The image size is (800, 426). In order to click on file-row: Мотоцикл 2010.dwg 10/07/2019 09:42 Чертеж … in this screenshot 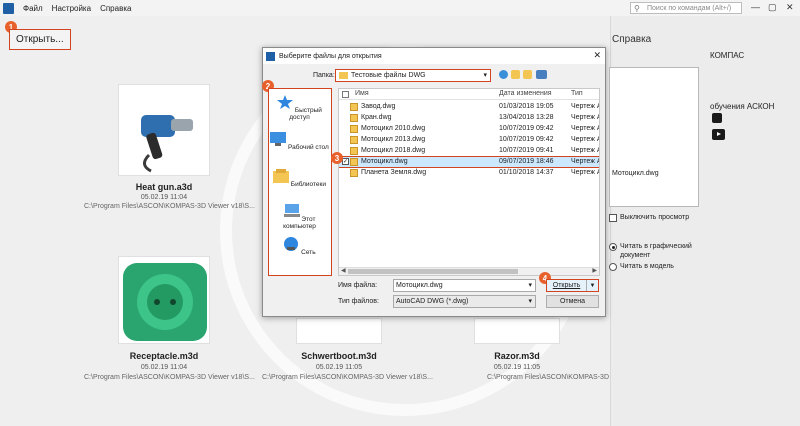, I will do `click(469, 129)`.